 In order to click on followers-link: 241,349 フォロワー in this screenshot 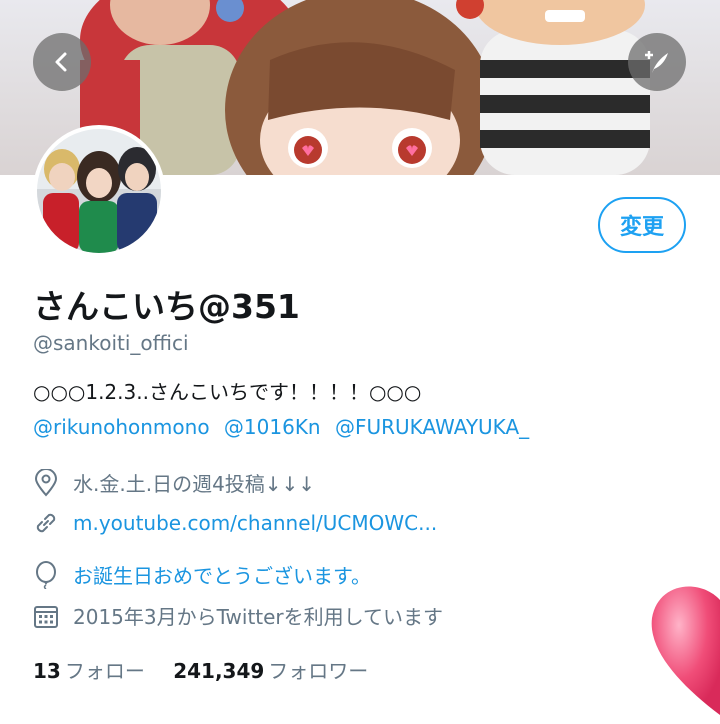, I will do `click(281, 671)`.